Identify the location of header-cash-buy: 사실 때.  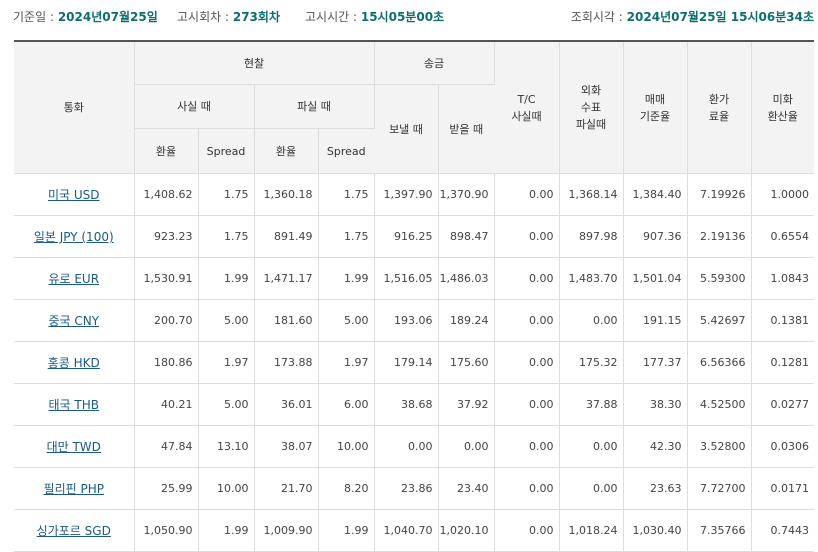
(194, 106).